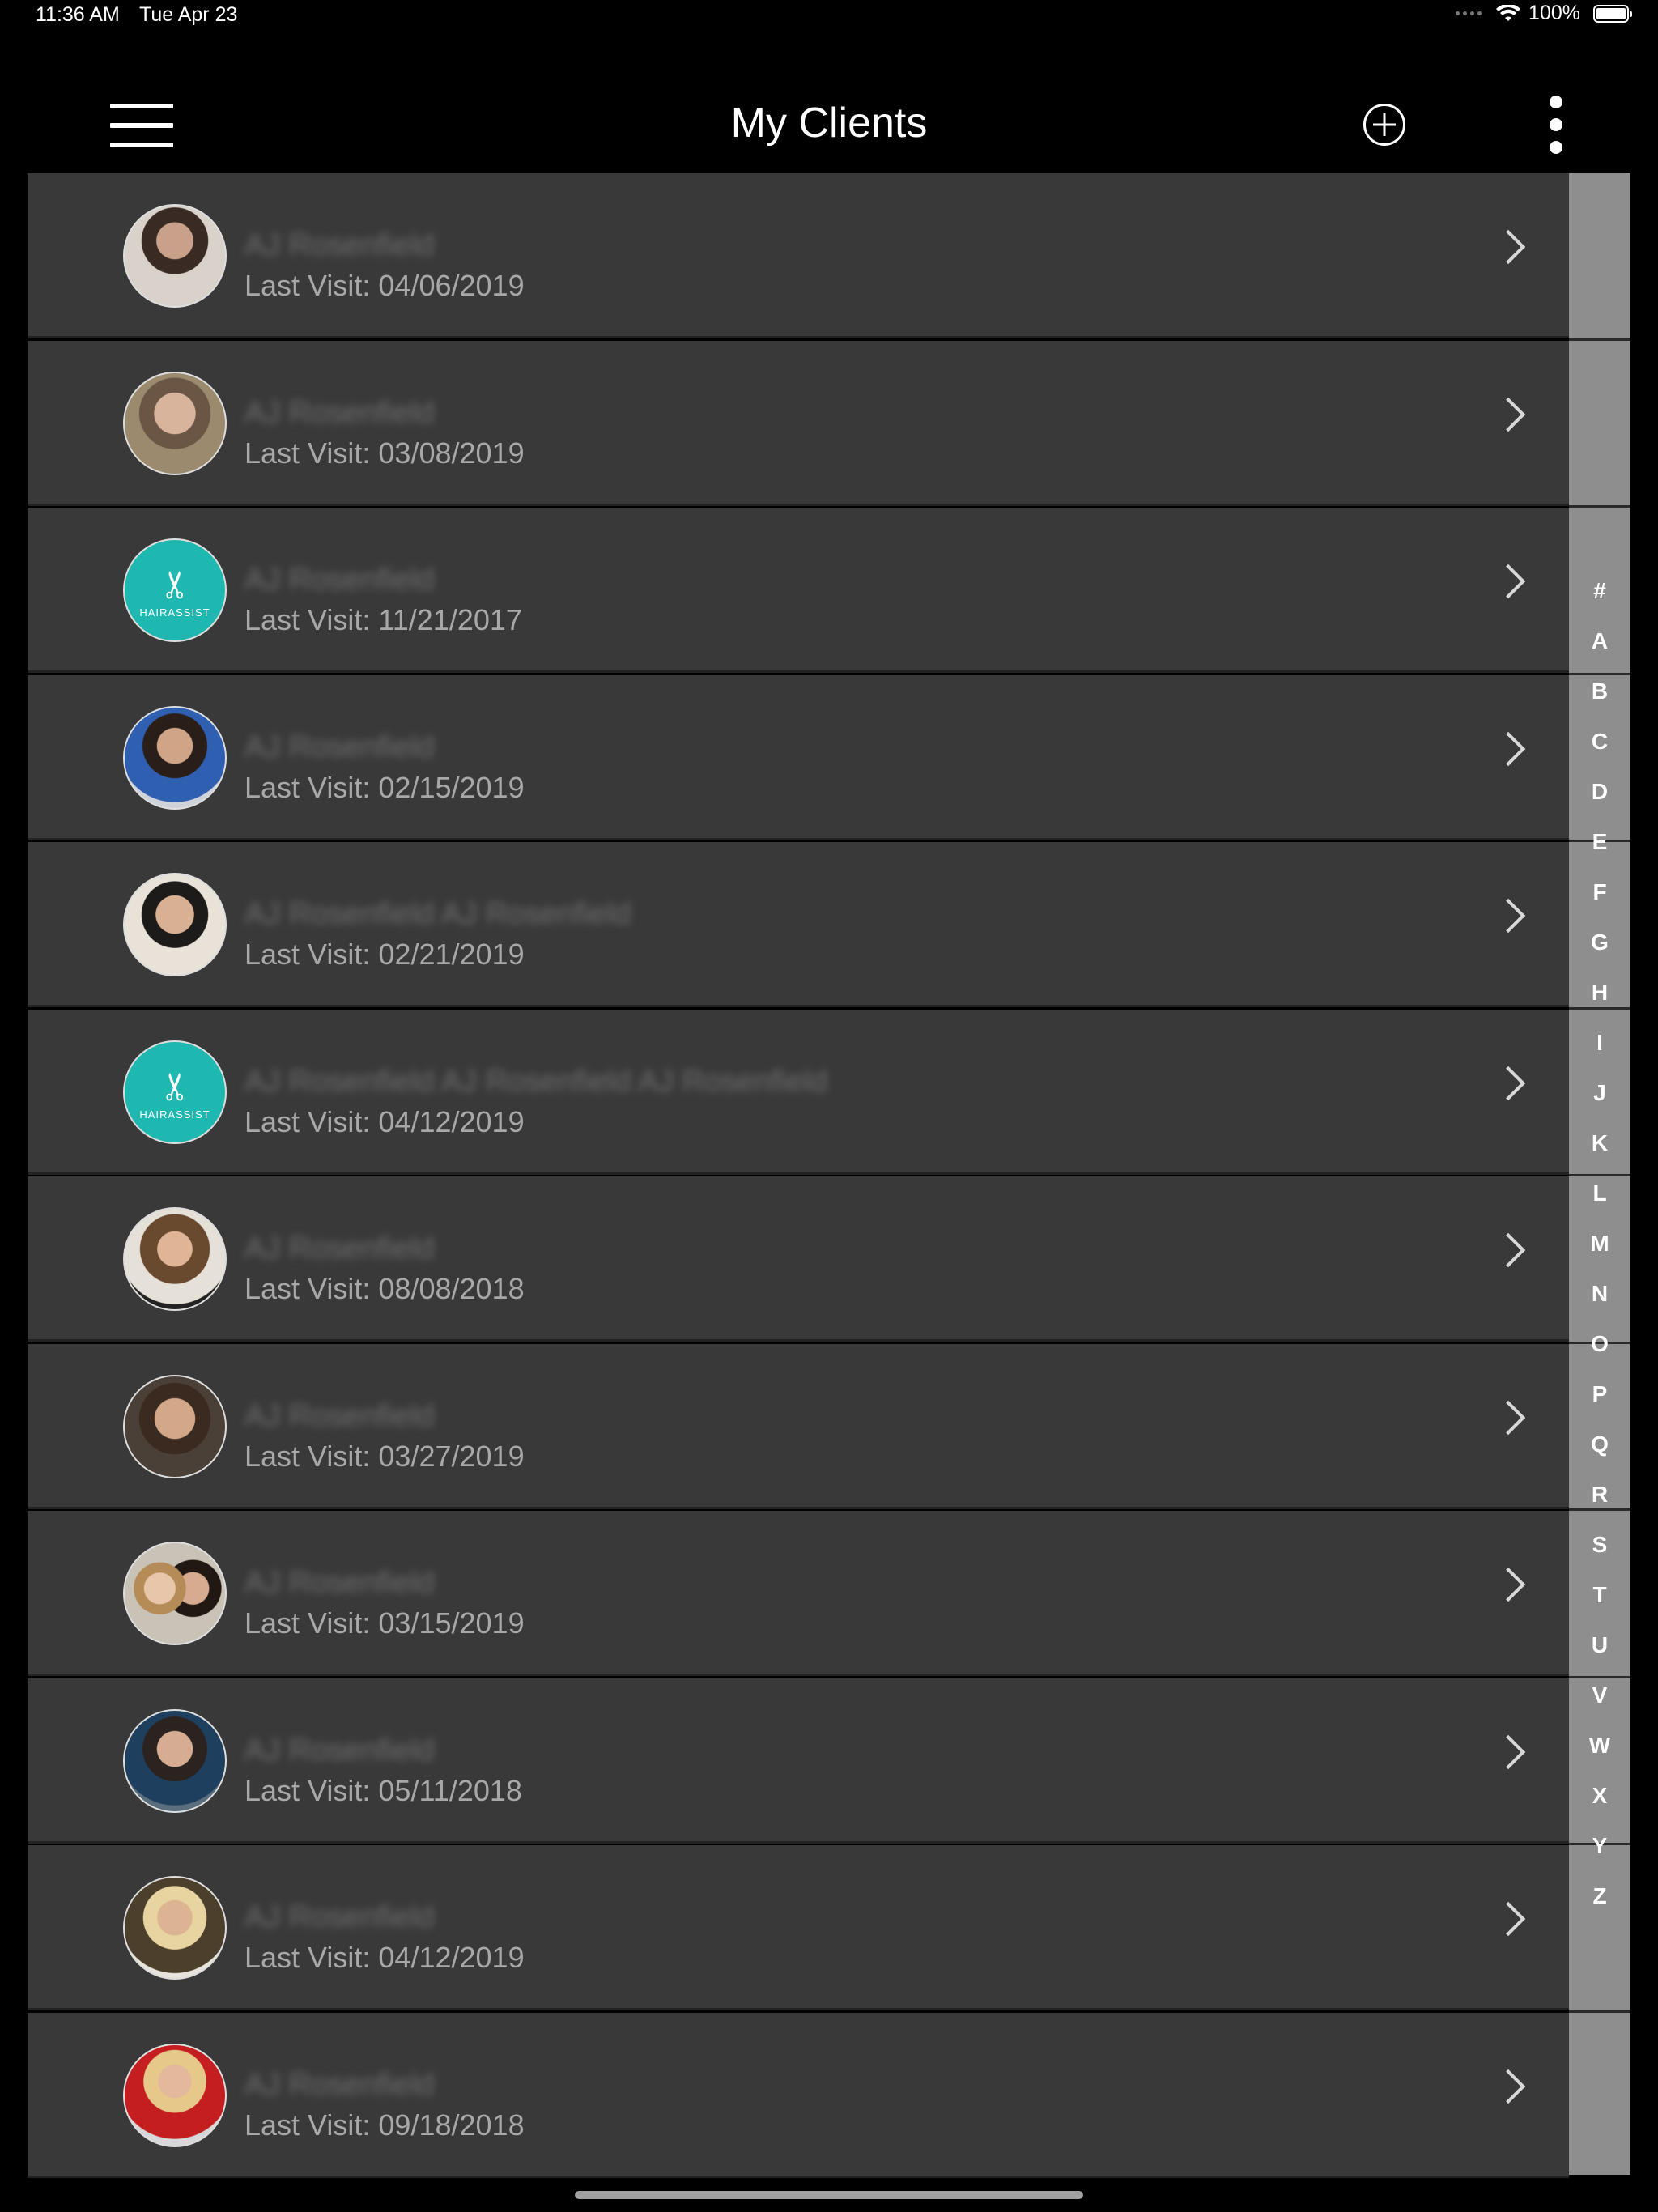  I want to click on index-letter: T, so click(1599, 1595).